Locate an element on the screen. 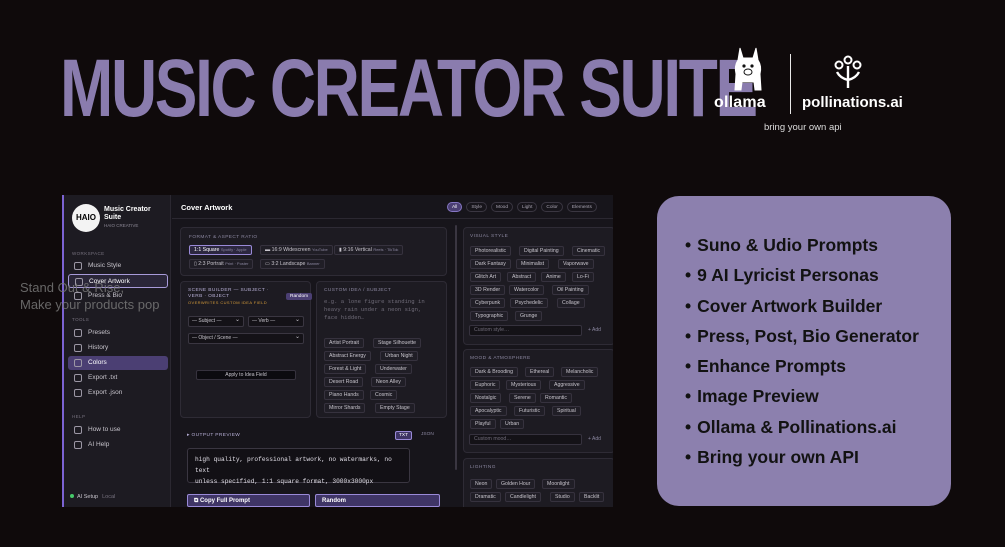 The height and width of the screenshot is (547, 1005). mood-chip: Dark & Brooding is located at coordinates (494, 372).